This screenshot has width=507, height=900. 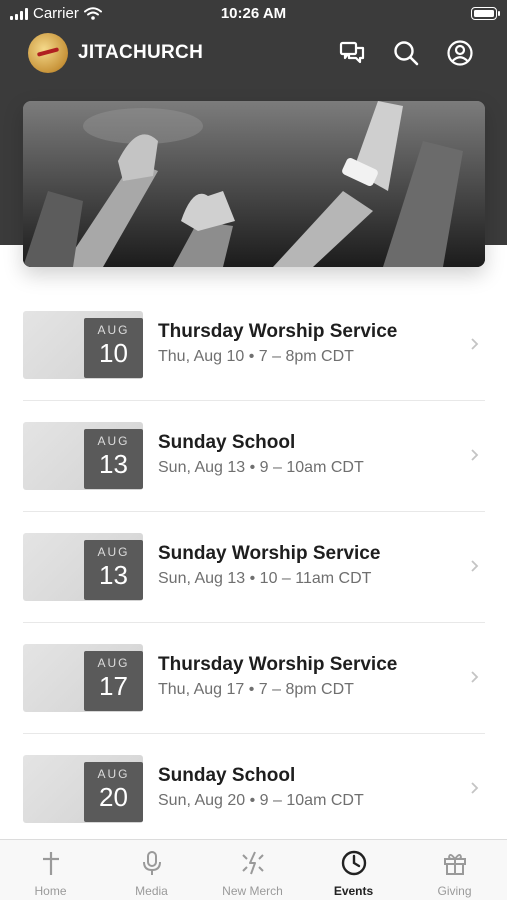 I want to click on event-date-badge: AUG 20, so click(x=113, y=792).